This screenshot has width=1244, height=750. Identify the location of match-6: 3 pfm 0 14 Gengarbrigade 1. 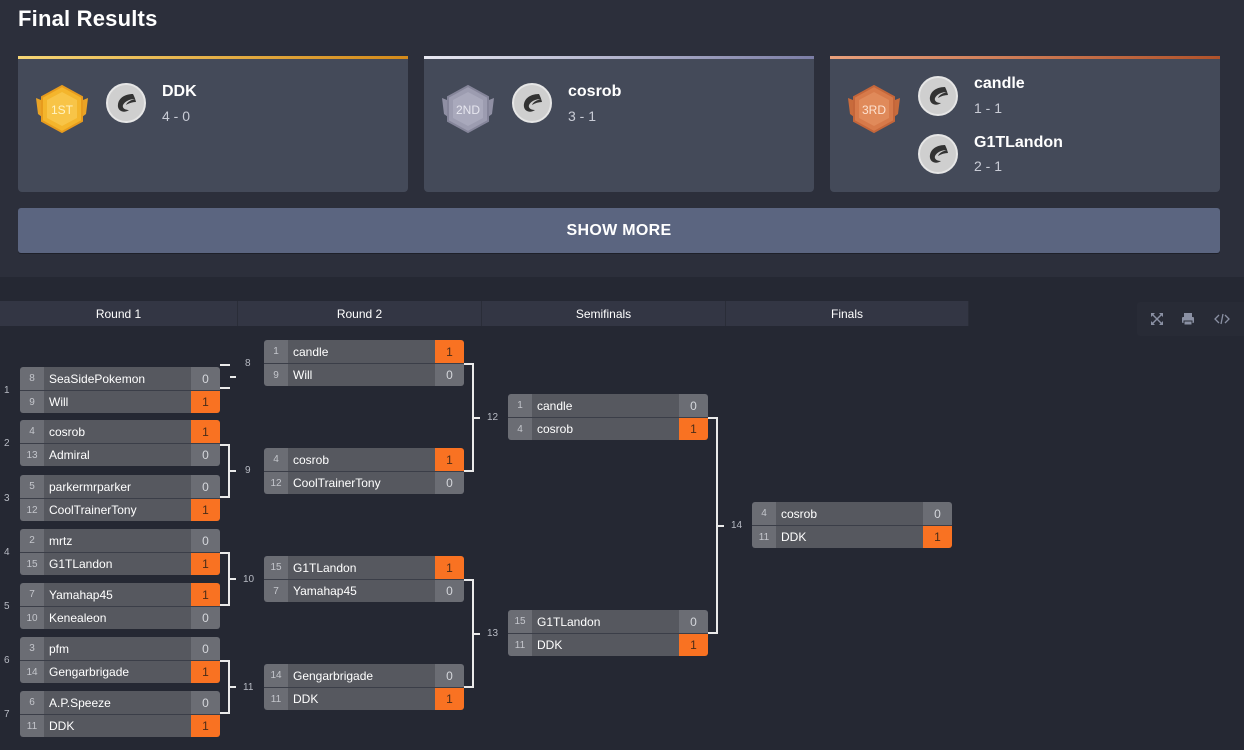
(120, 660).